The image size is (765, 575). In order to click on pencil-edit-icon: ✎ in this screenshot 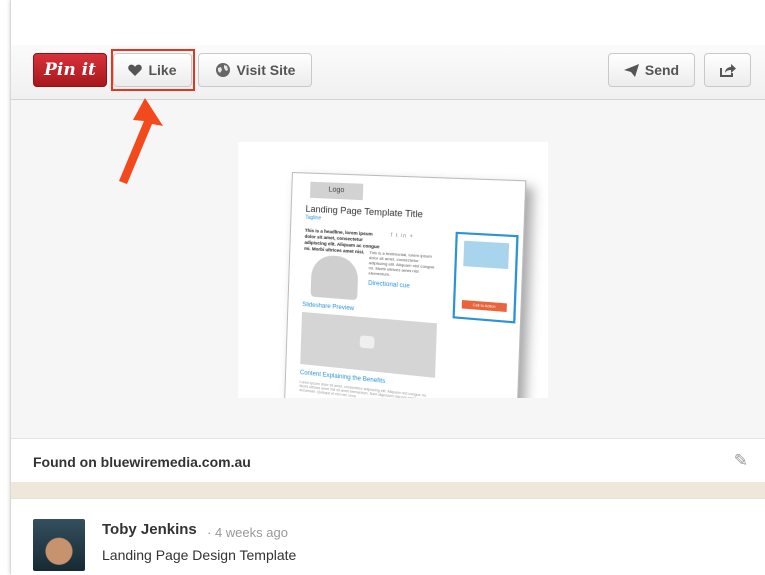, I will do `click(741, 461)`.